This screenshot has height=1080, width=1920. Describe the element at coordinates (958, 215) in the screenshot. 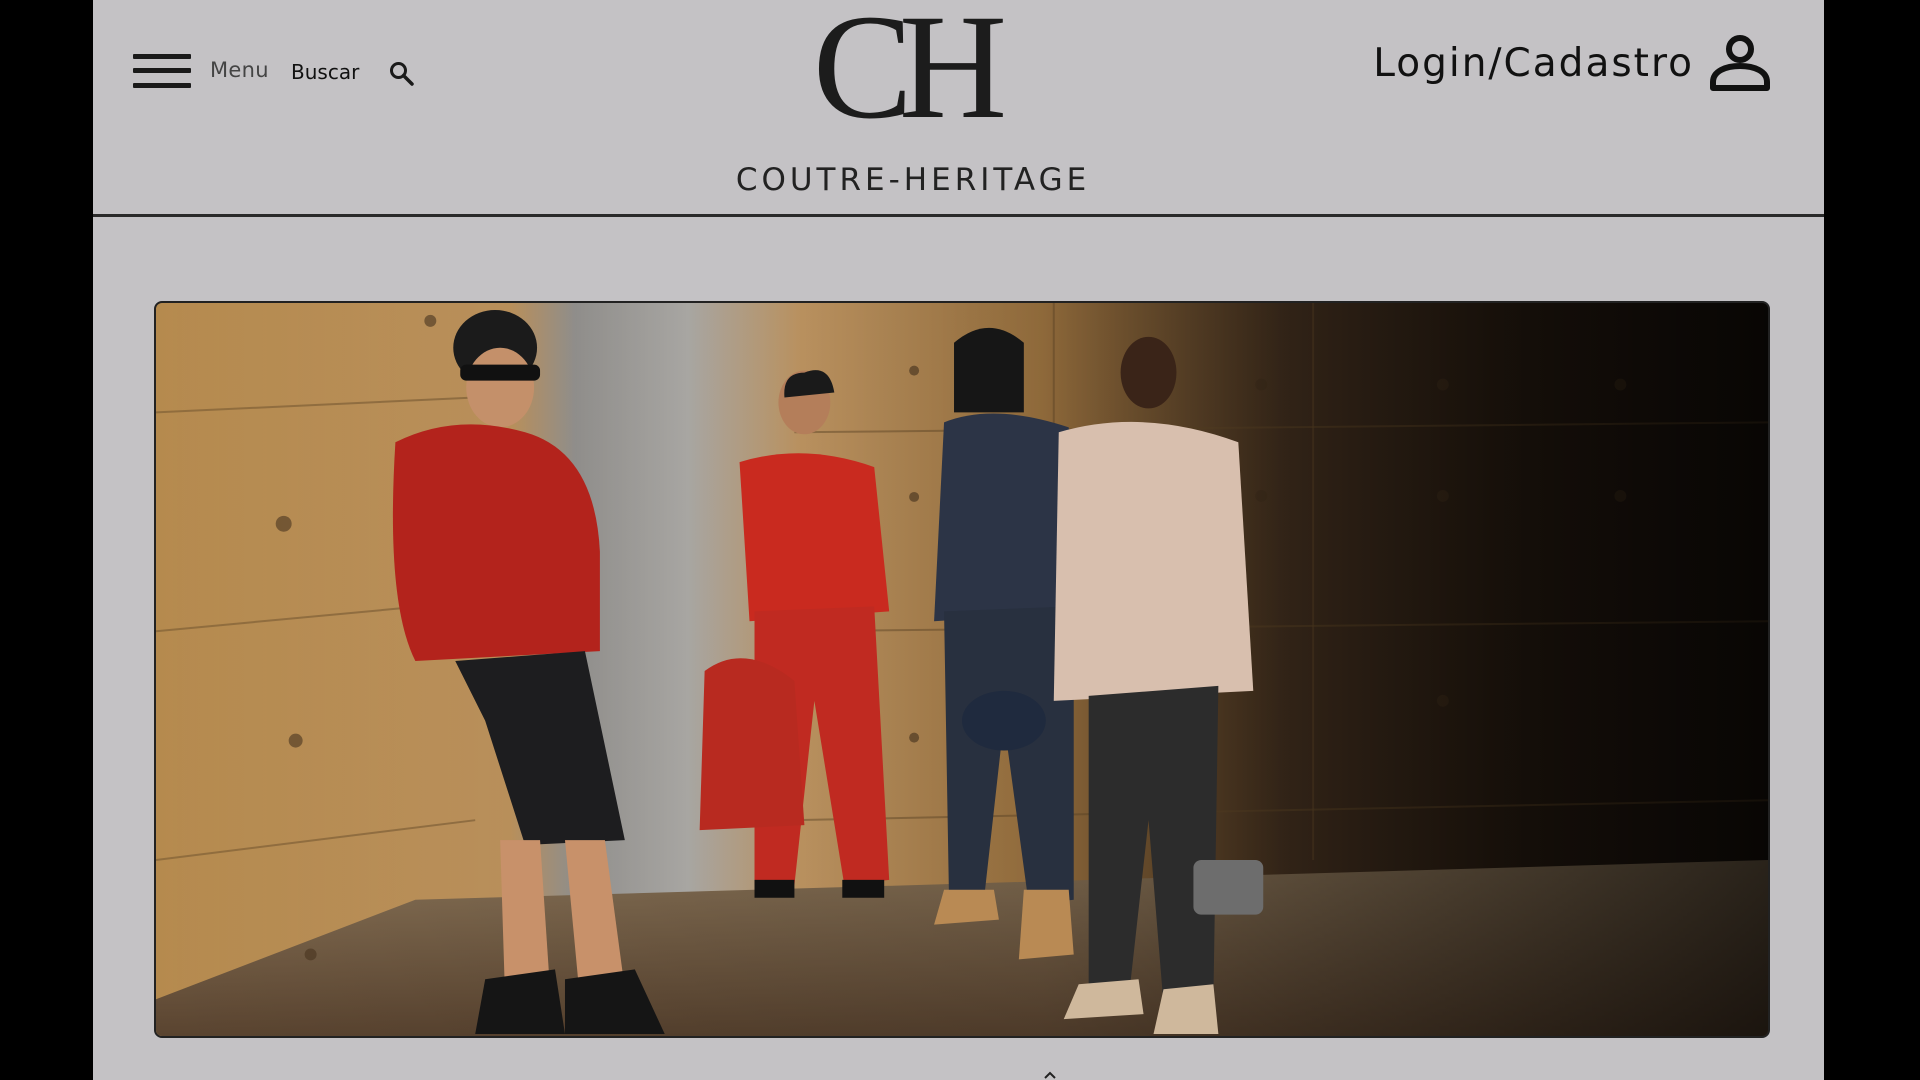

I see `header-divider` at that location.